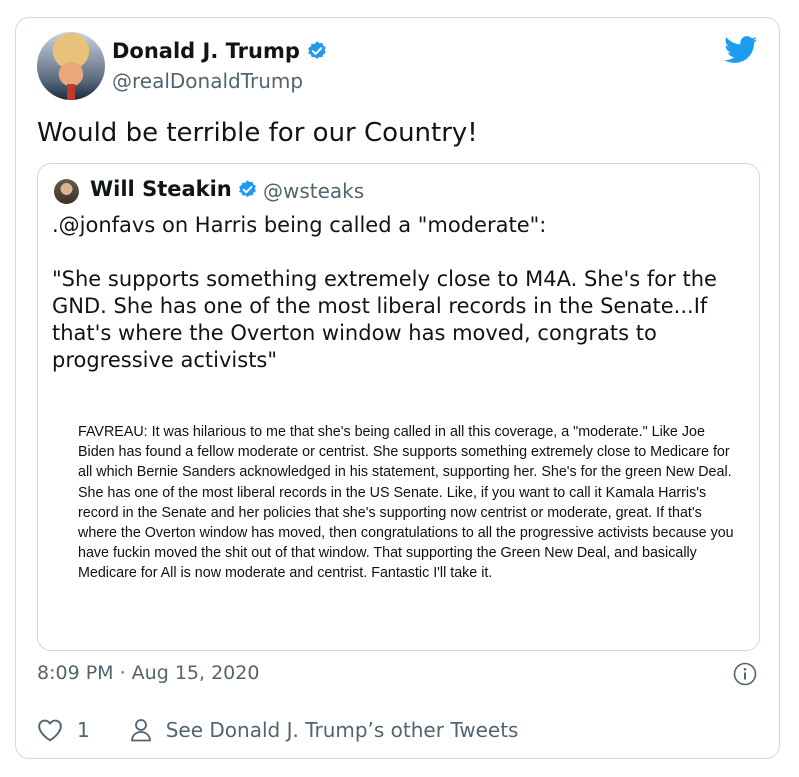 The width and height of the screenshot is (799, 777). What do you see at coordinates (207, 81) in the screenshot?
I see `author-handle: @realDonaldTrump` at bounding box center [207, 81].